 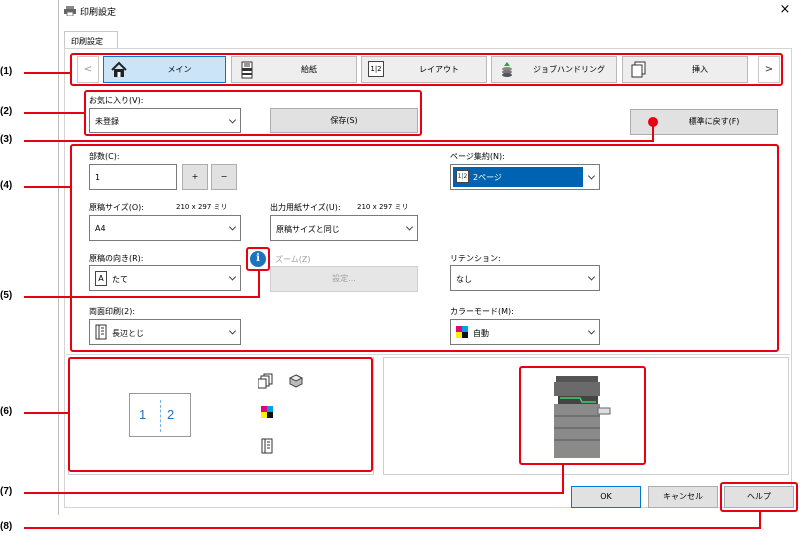 I want to click on callout-label-5: (5), so click(x=6, y=295).